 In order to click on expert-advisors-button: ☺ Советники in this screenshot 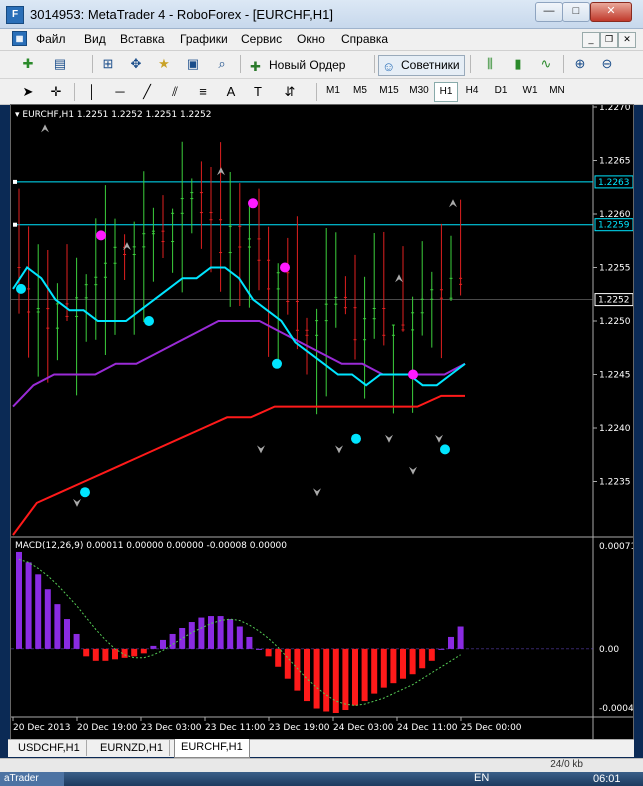, I will do `click(421, 65)`.